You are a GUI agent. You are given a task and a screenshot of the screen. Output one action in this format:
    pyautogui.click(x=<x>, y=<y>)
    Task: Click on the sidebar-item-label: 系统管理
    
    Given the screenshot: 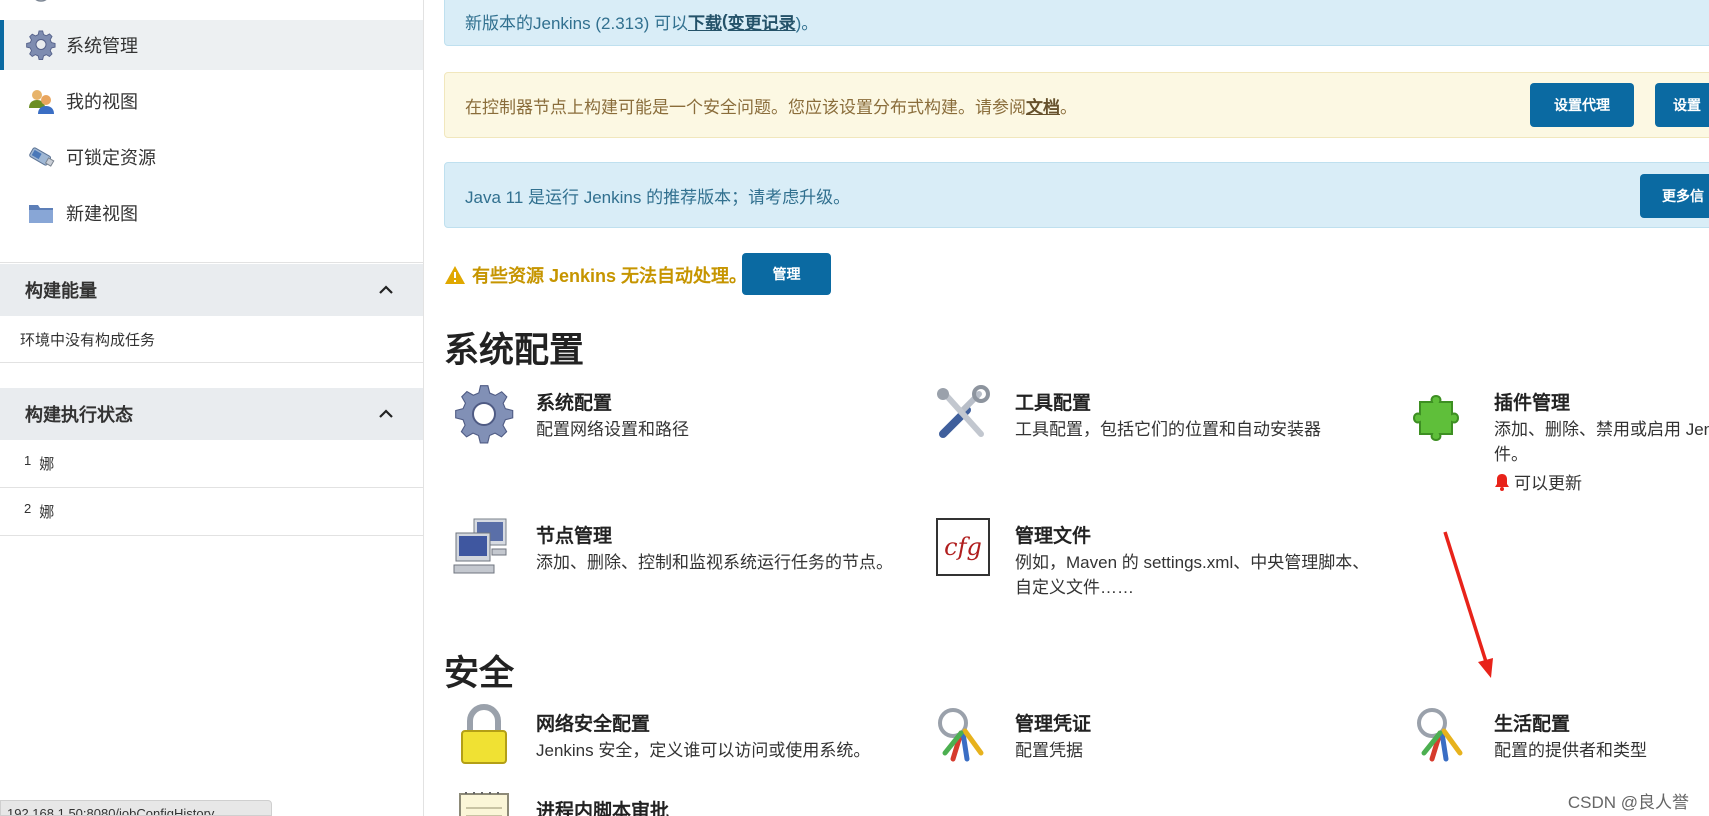 What is the action you would take?
    pyautogui.click(x=102, y=46)
    